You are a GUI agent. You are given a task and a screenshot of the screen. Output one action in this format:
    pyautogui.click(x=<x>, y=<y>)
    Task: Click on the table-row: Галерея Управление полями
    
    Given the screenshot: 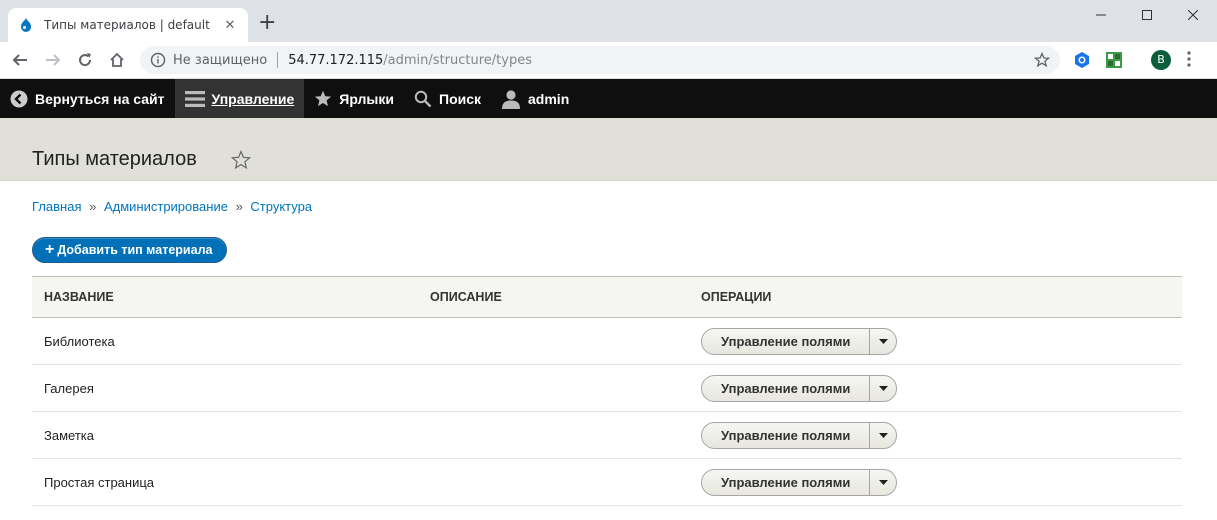 What is the action you would take?
    pyautogui.click(x=607, y=388)
    